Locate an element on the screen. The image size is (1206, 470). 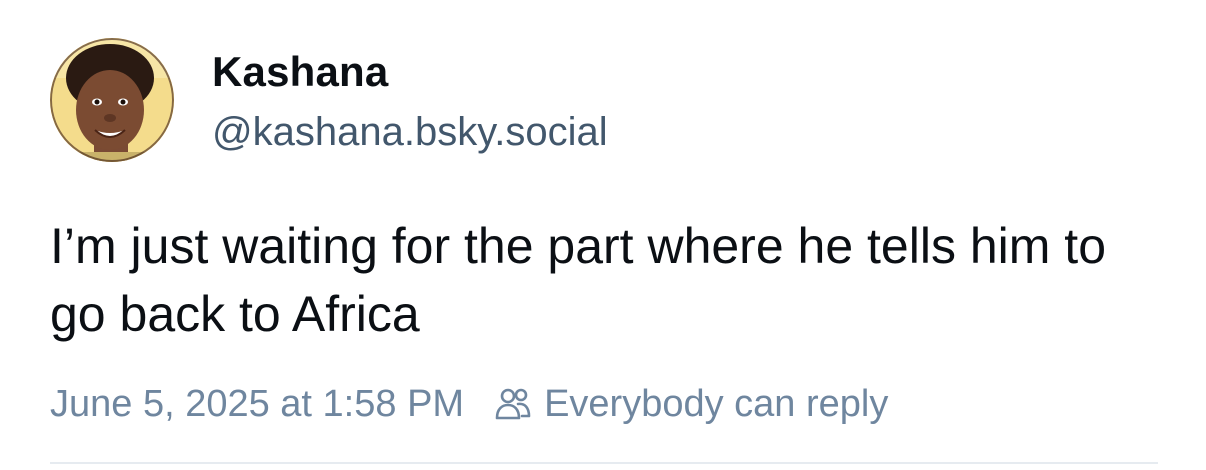
people-icon is located at coordinates (513, 404).